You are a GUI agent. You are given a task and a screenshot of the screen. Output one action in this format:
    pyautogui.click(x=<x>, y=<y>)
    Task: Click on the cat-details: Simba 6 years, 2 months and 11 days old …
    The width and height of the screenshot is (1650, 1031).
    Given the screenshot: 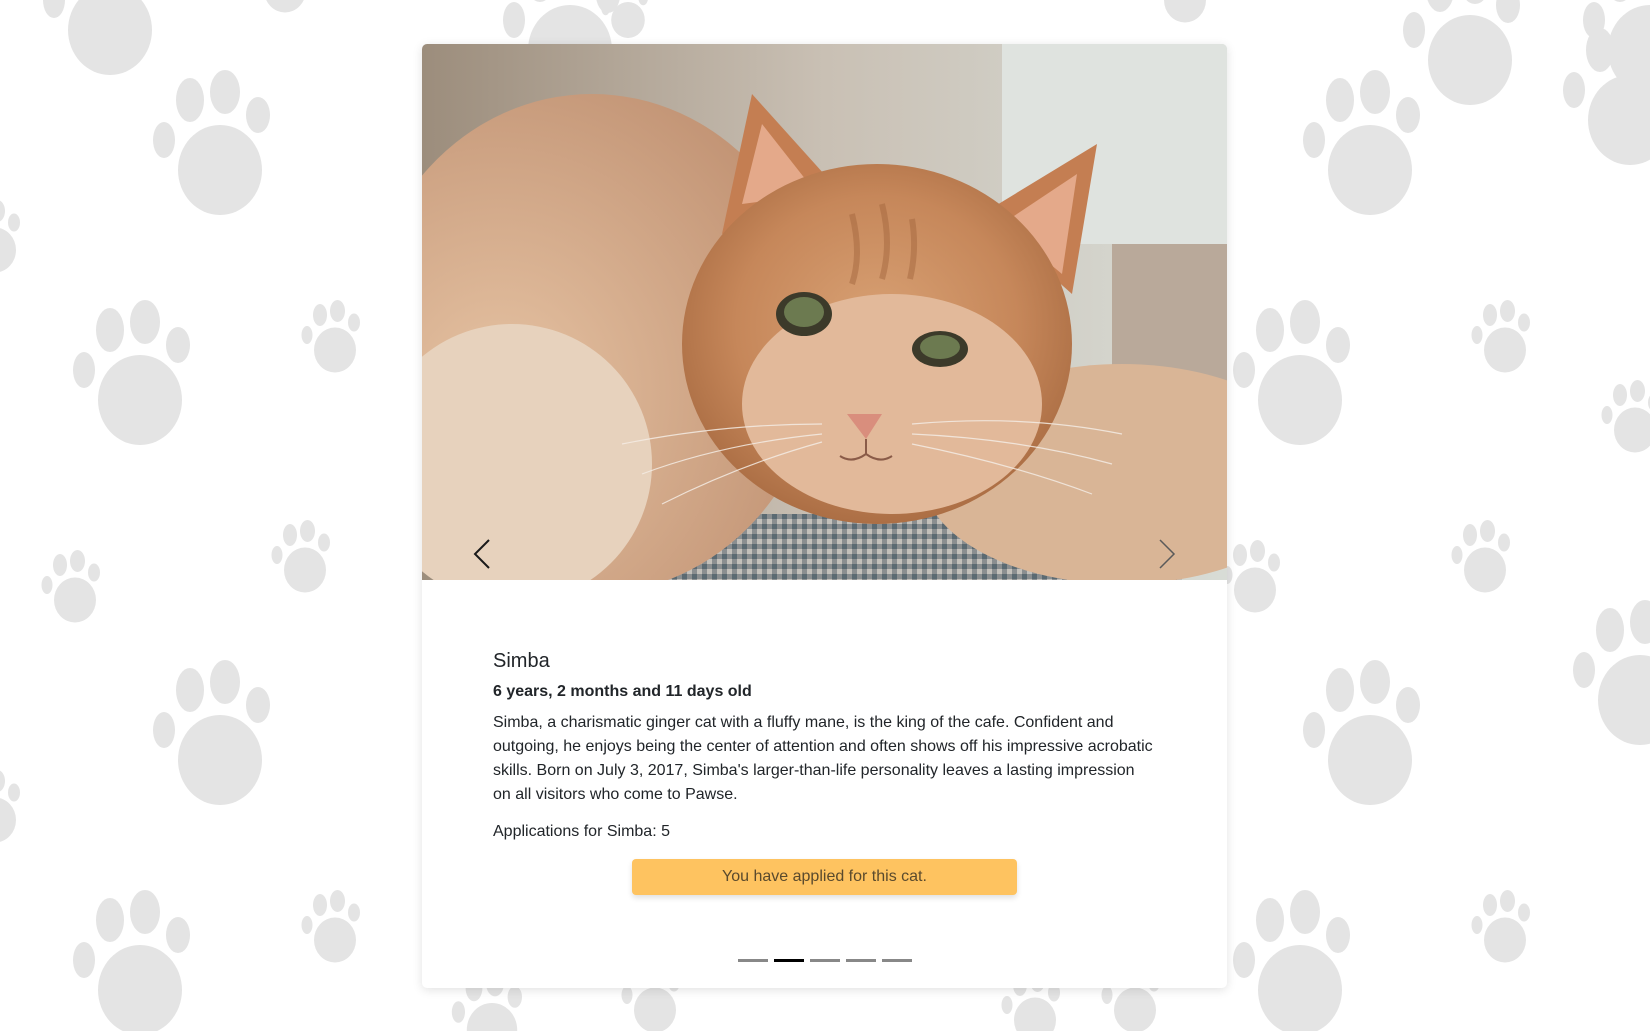 What is the action you would take?
    pyautogui.click(x=824, y=737)
    